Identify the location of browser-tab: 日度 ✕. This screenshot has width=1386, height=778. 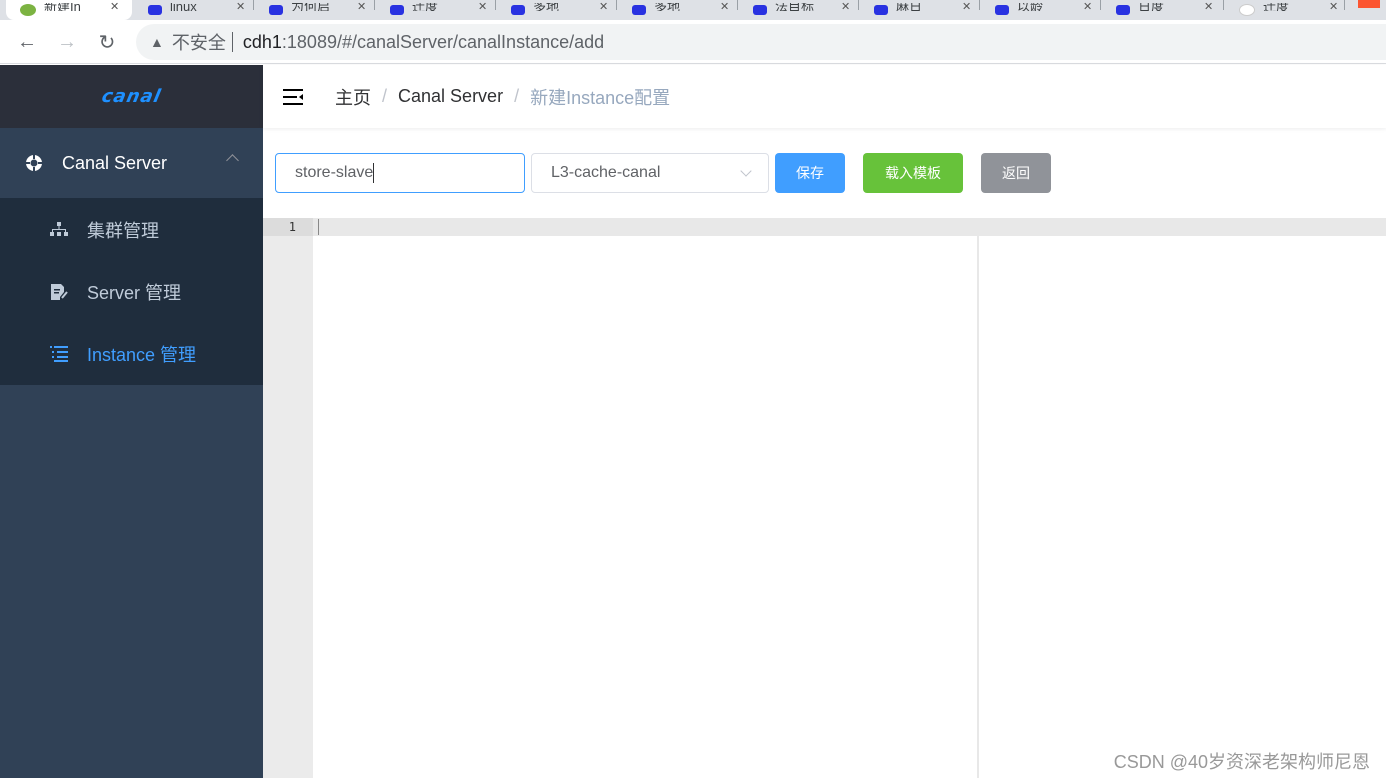
(1162, 10).